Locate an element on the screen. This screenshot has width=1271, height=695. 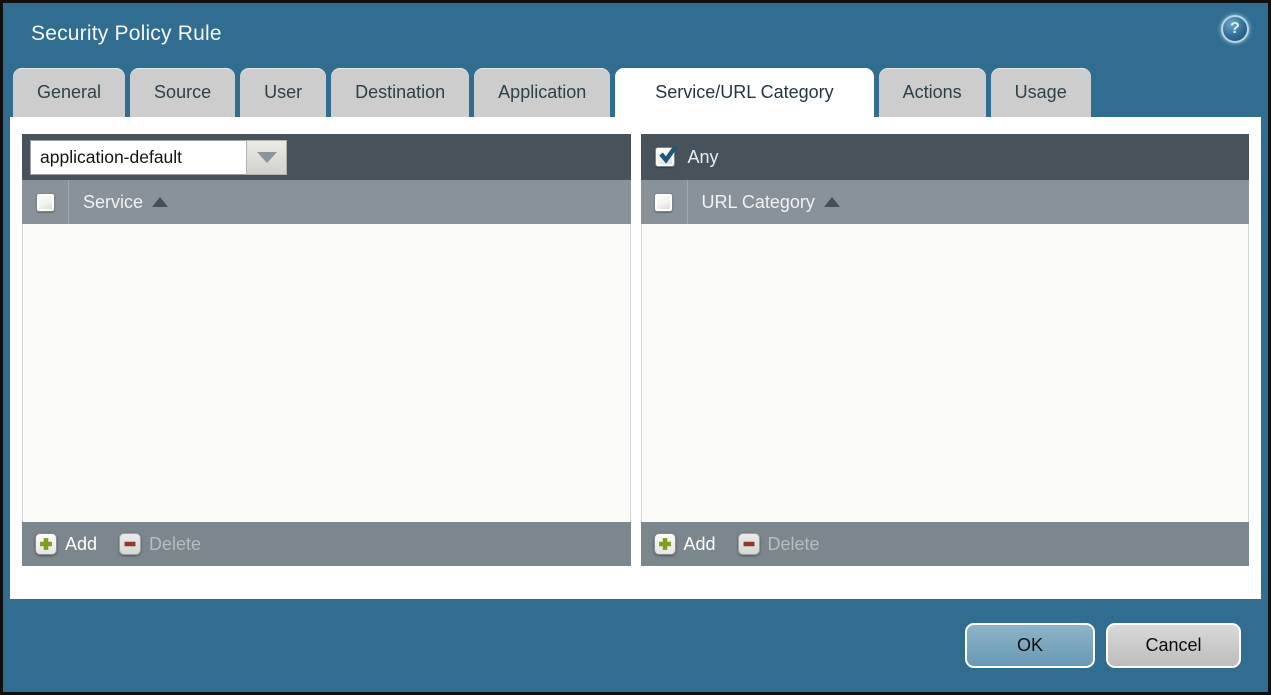
service-delete-button: Delete is located at coordinates (160, 544).